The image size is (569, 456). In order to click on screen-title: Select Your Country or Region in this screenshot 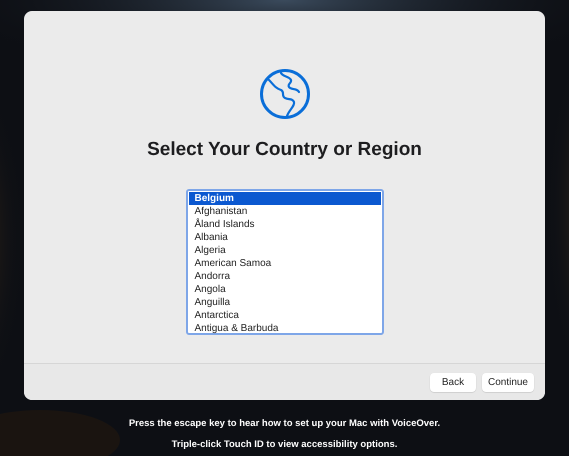, I will do `click(284, 150)`.